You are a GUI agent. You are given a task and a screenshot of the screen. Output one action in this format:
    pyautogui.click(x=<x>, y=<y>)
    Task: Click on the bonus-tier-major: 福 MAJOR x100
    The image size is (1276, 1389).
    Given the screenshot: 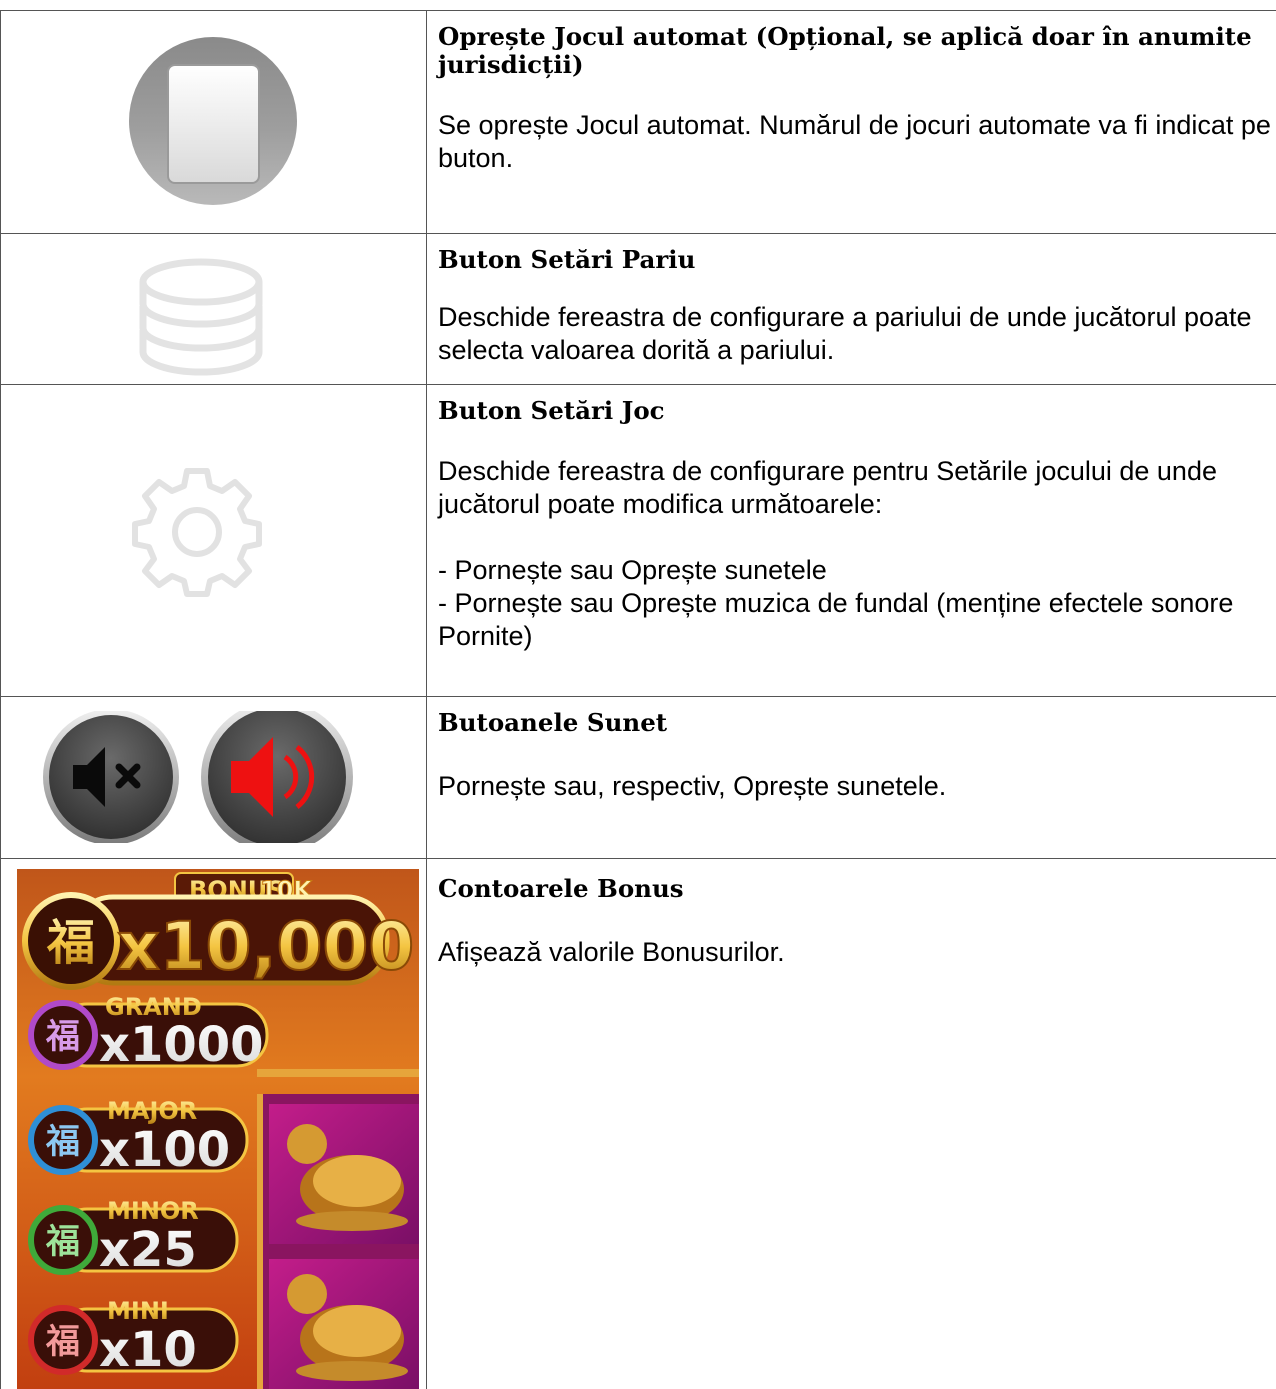 What is the action you would take?
    pyautogui.click(x=138, y=1137)
    